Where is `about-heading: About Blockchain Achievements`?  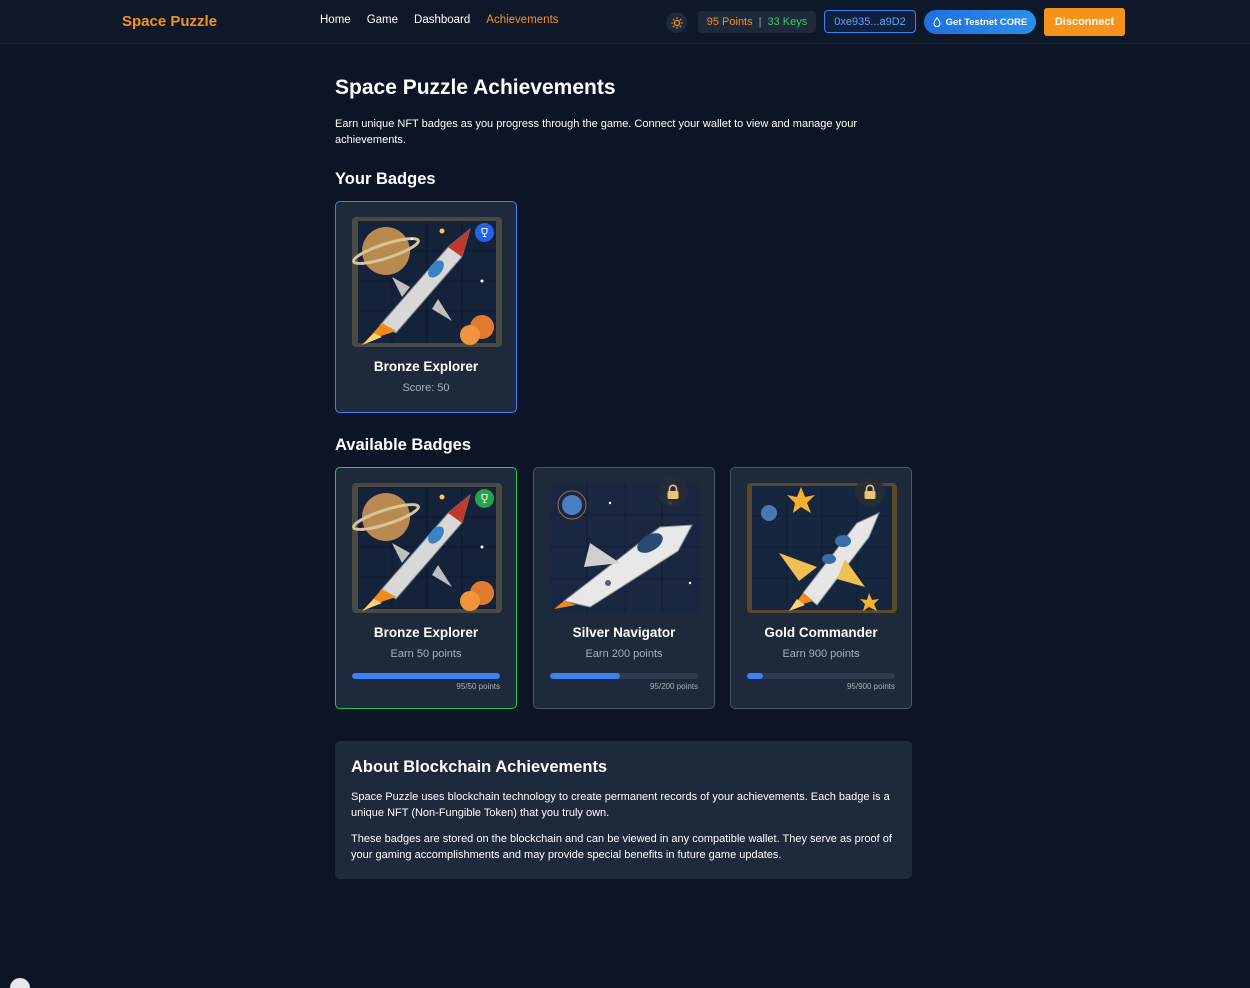 about-heading: About Blockchain Achievements is located at coordinates (479, 767).